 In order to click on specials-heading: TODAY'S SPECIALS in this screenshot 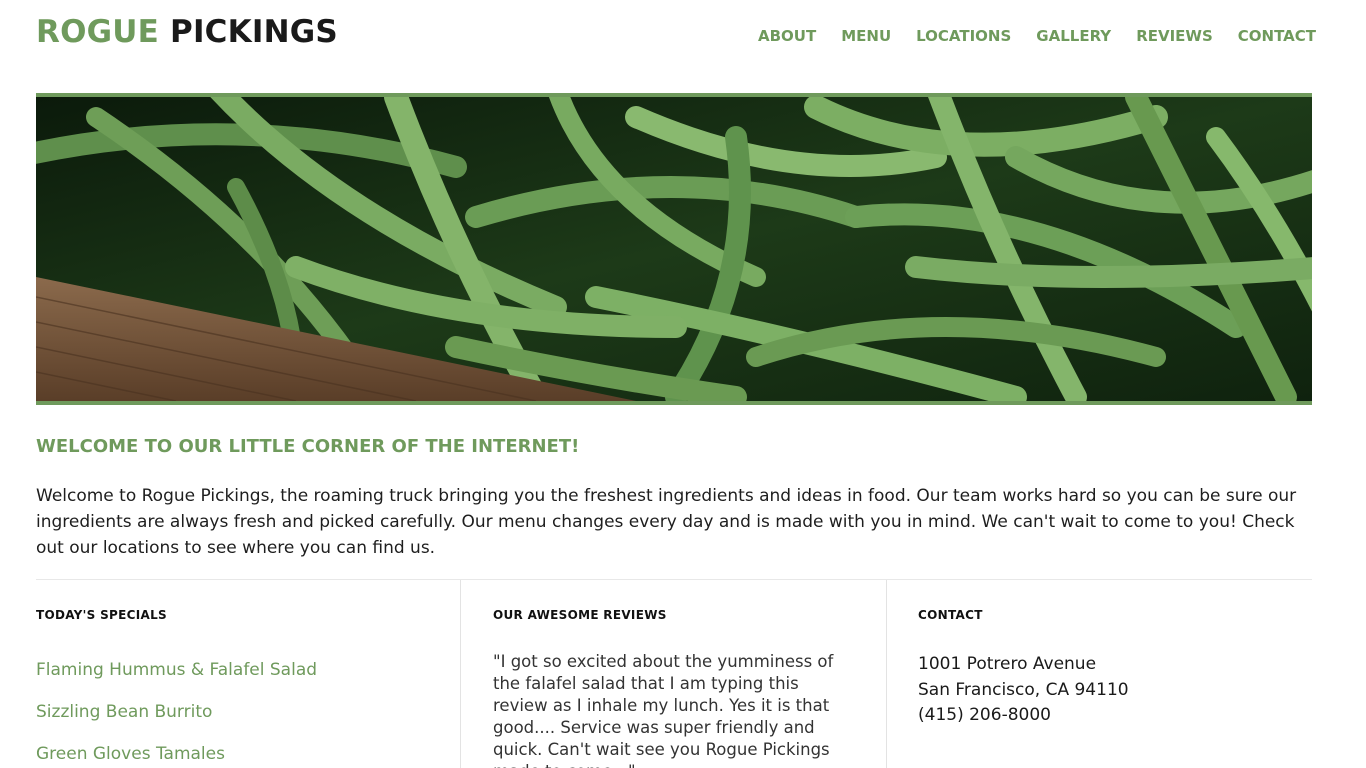, I will do `click(101, 615)`.